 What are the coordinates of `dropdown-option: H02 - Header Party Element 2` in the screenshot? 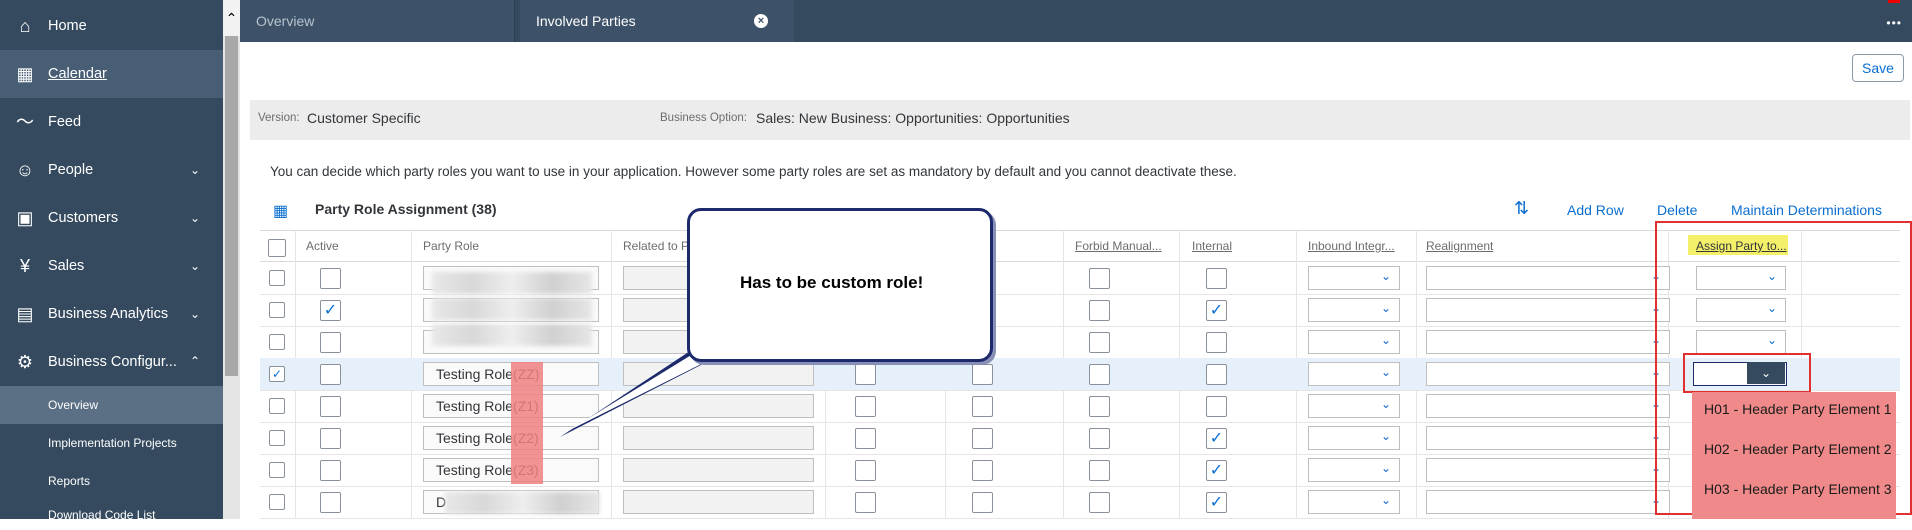 It's located at (1798, 449).